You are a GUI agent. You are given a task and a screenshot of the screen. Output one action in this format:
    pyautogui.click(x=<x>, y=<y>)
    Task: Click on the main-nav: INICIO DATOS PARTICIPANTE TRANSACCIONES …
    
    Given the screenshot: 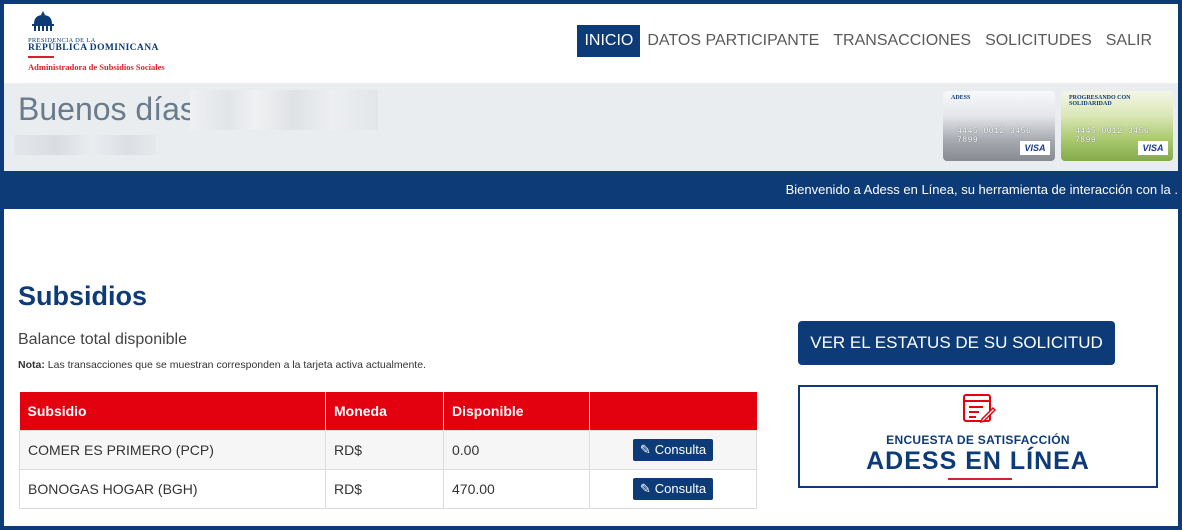 What is the action you would take?
    pyautogui.click(x=868, y=41)
    